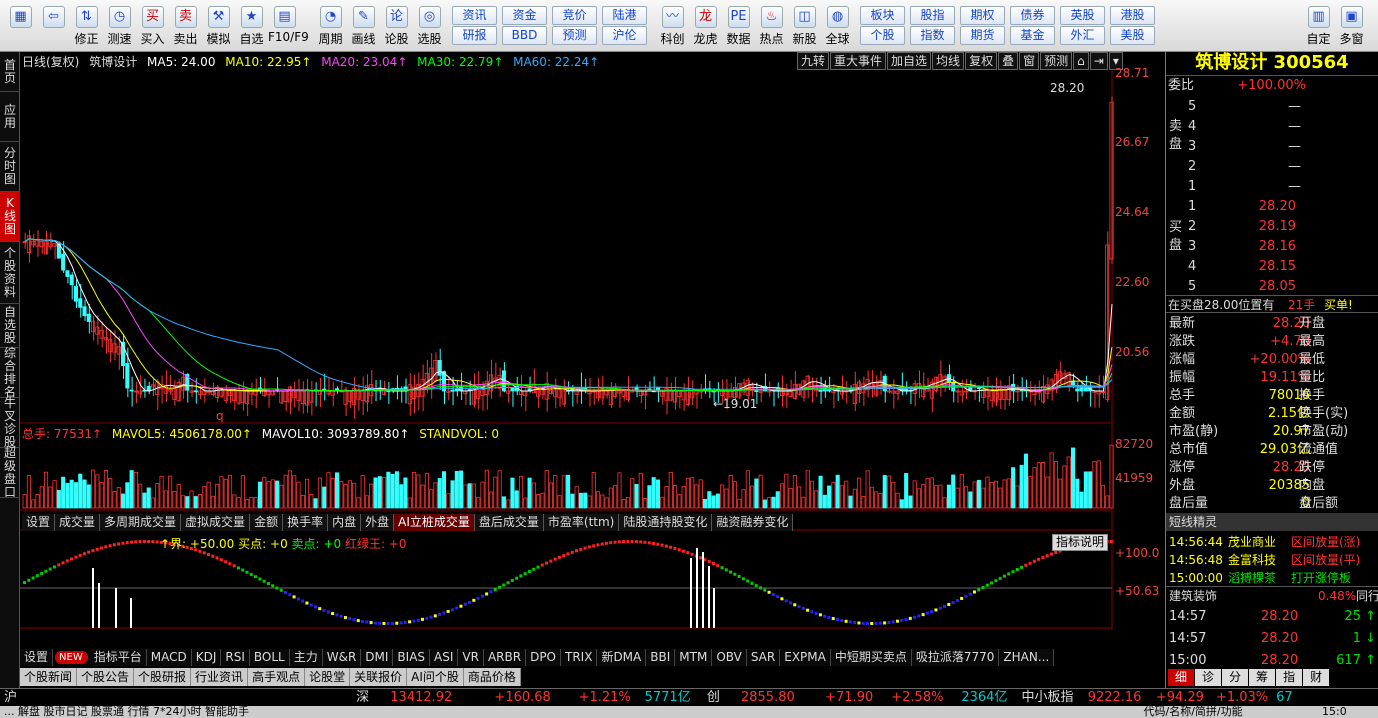 The height and width of the screenshot is (718, 1378). Describe the element at coordinates (837, 26) in the screenshot. I see `toolbar-globe-button: ◍ 全球` at that location.